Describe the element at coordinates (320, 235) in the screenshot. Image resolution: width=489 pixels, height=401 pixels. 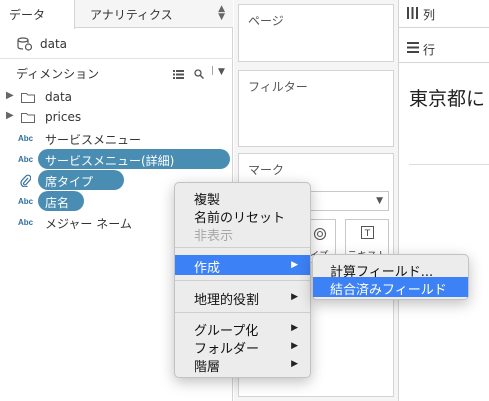
I see `size-icon` at that location.